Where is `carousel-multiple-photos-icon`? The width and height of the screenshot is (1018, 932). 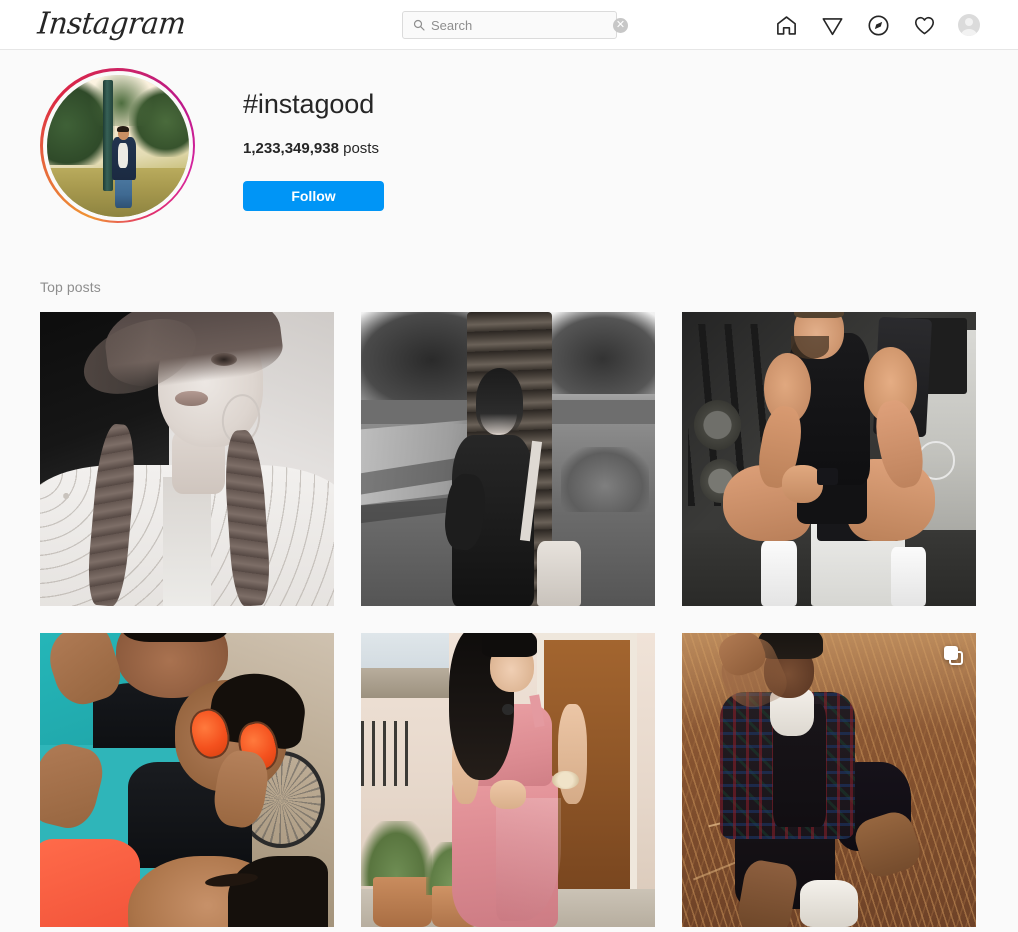
carousel-multiple-photos-icon is located at coordinates (953, 655).